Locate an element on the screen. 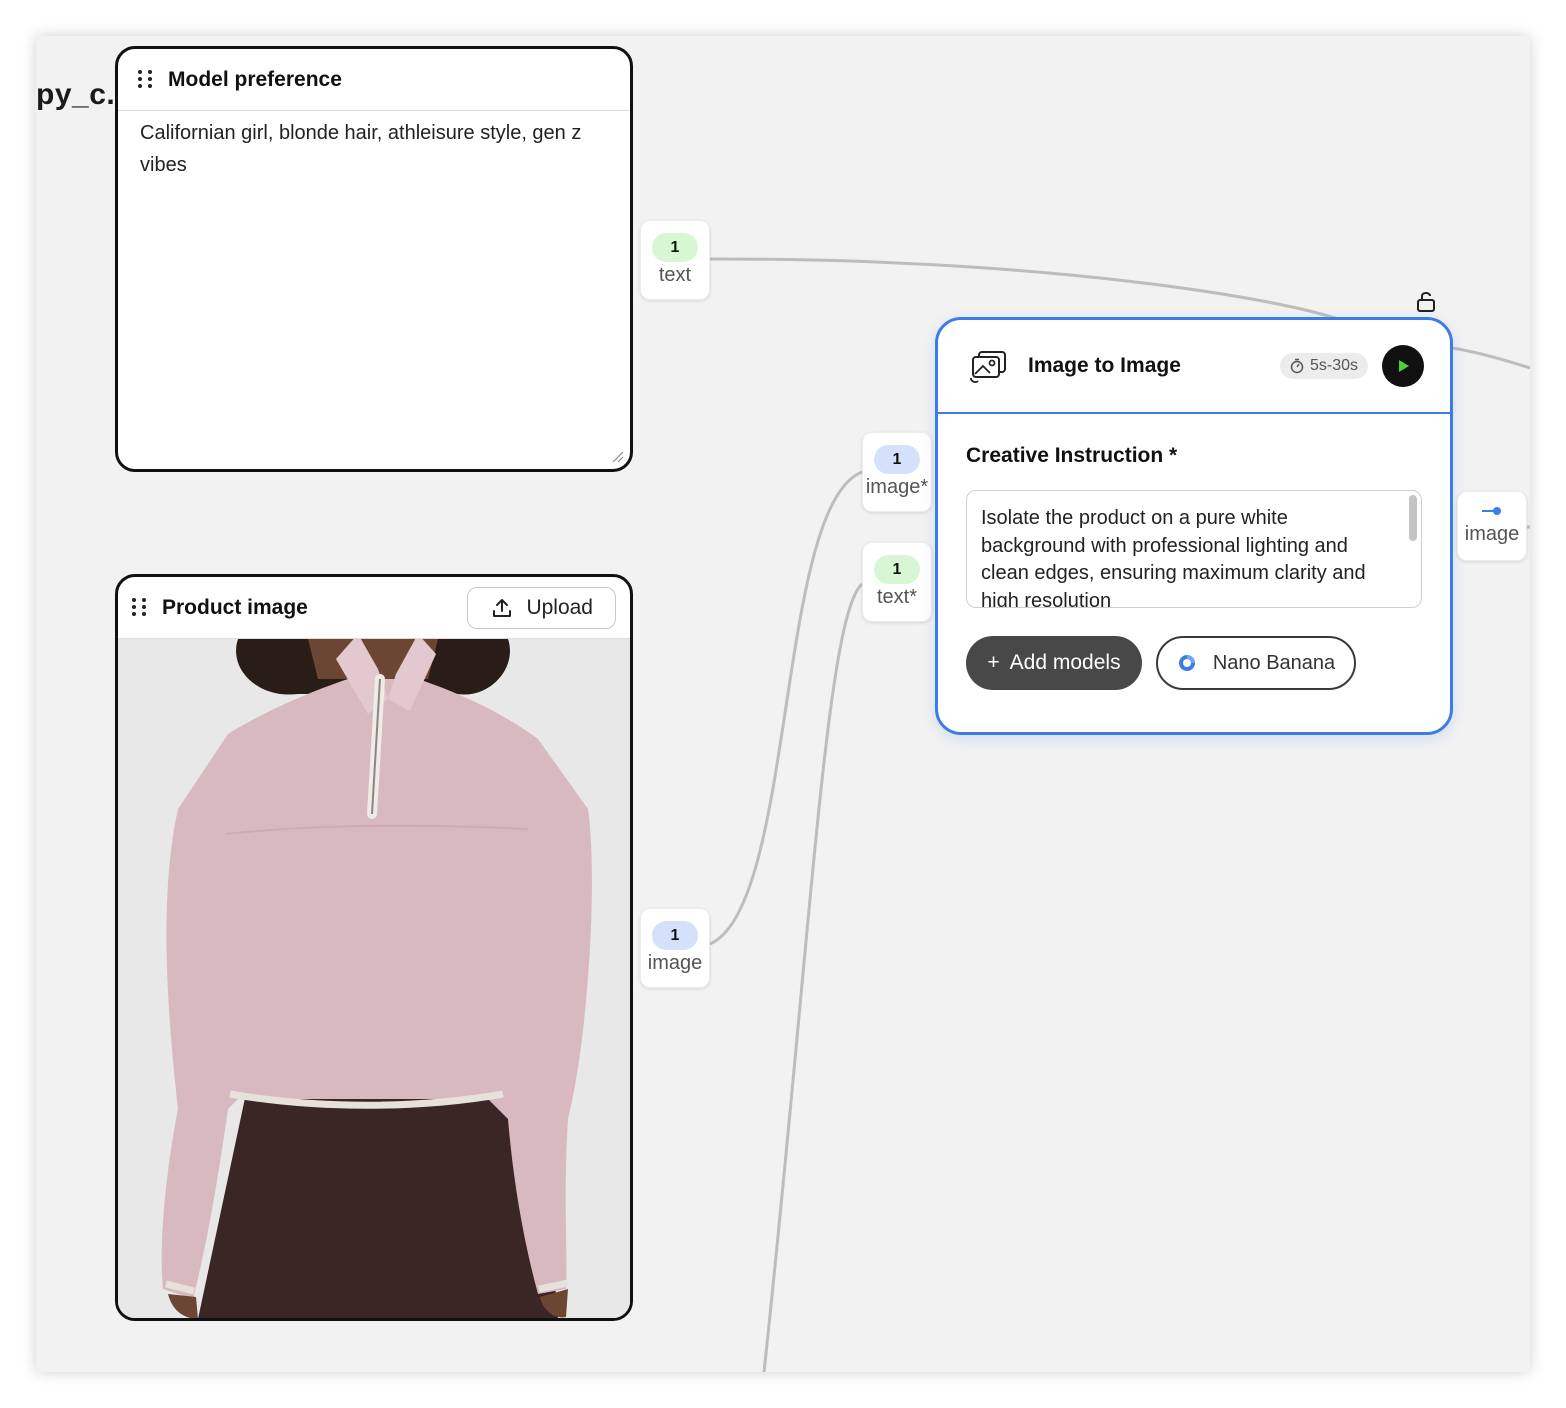  image-to-image-icon is located at coordinates (988, 367).